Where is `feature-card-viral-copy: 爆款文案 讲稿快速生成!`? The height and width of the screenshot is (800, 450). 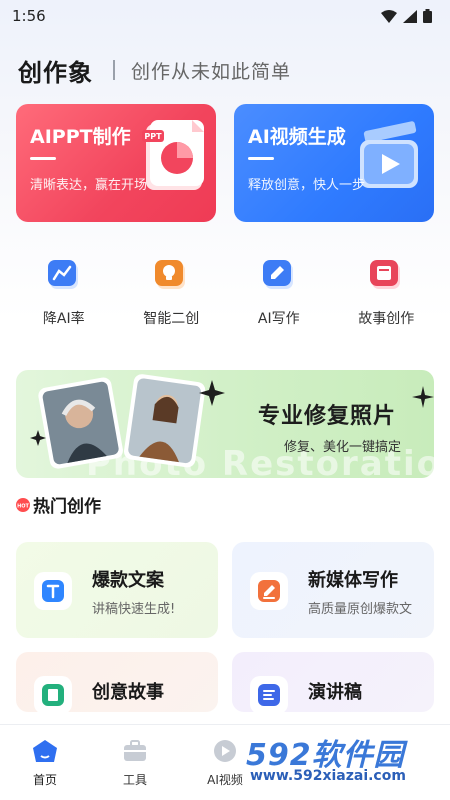 feature-card-viral-copy: 爆款文案 讲稿快速生成! is located at coordinates (117, 590).